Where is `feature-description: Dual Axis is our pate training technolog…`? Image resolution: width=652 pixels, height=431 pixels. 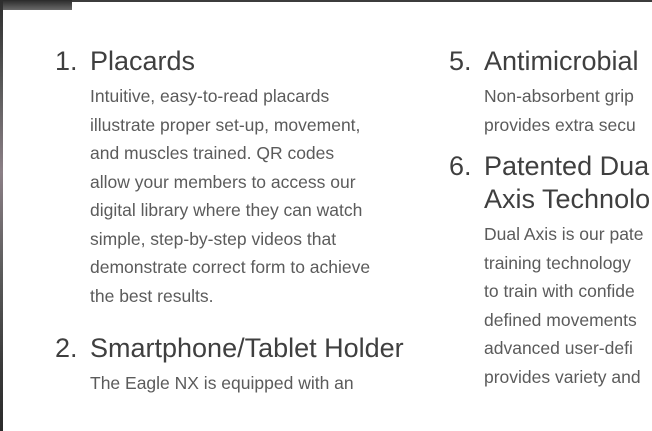 feature-description: Dual Axis is our pate training technolog… is located at coordinates (564, 305).